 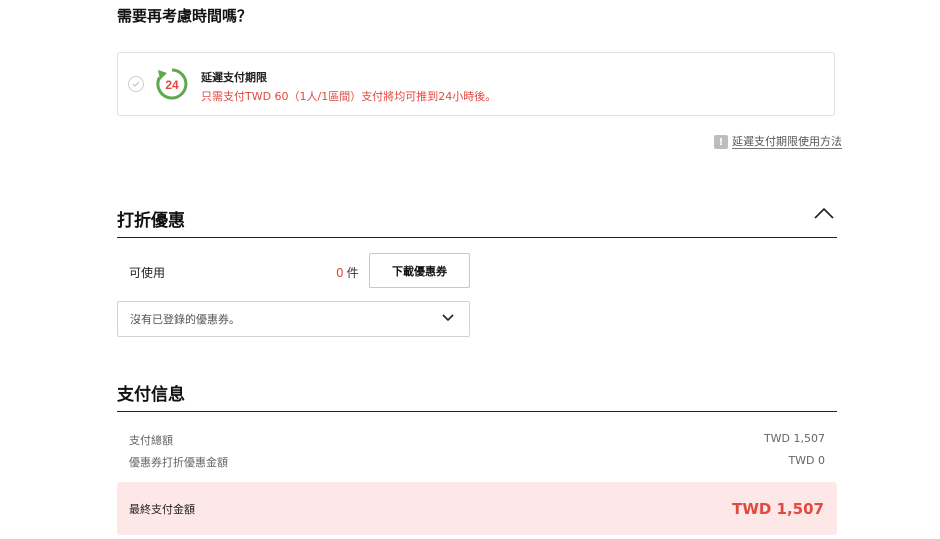 What do you see at coordinates (806, 460) in the screenshot?
I see `coupon-discount-value: TWD 0` at bounding box center [806, 460].